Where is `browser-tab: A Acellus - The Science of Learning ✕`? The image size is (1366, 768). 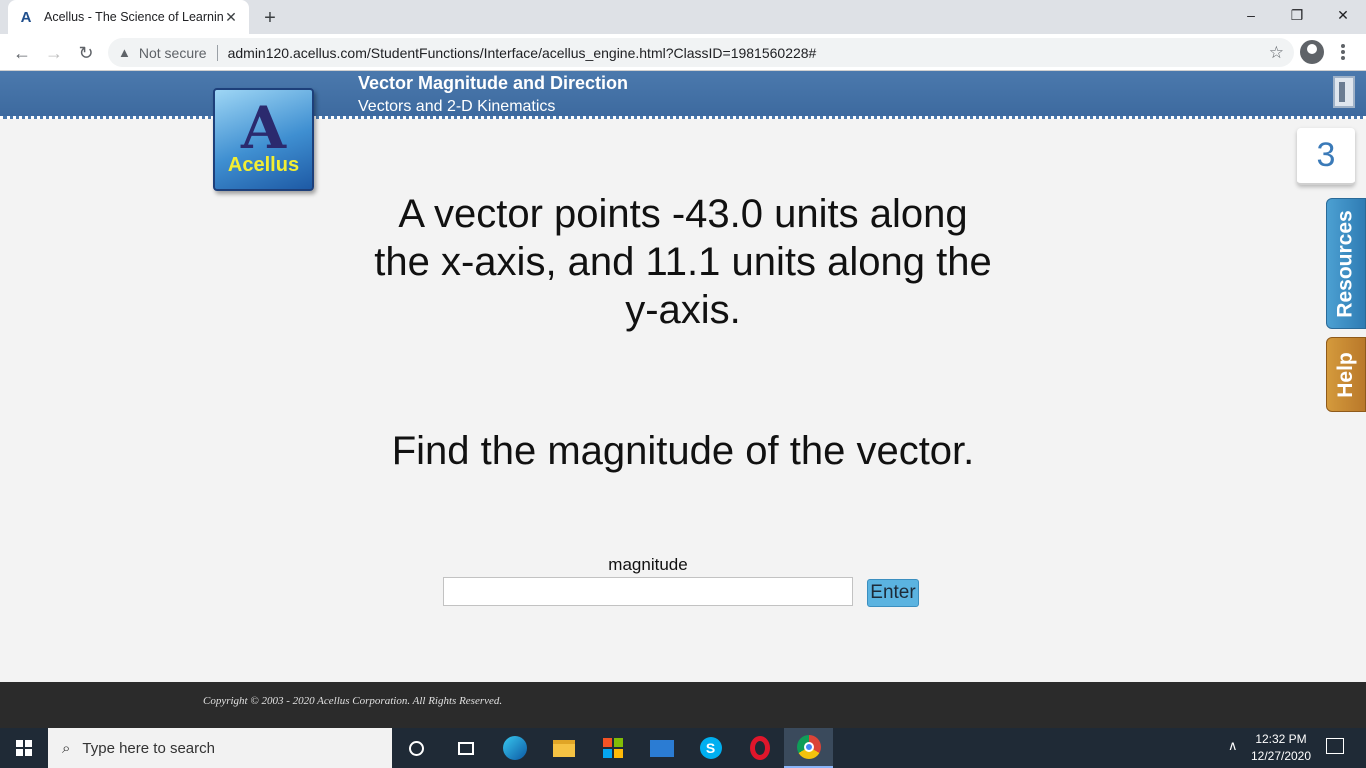 browser-tab: A Acellus - The Science of Learning ✕ is located at coordinates (128, 17).